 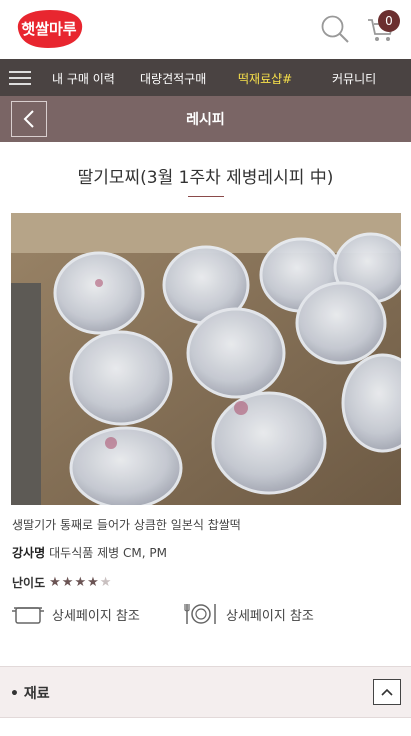 What do you see at coordinates (83, 78) in the screenshot?
I see `nav-purchase-history: 내 구매 이력` at bounding box center [83, 78].